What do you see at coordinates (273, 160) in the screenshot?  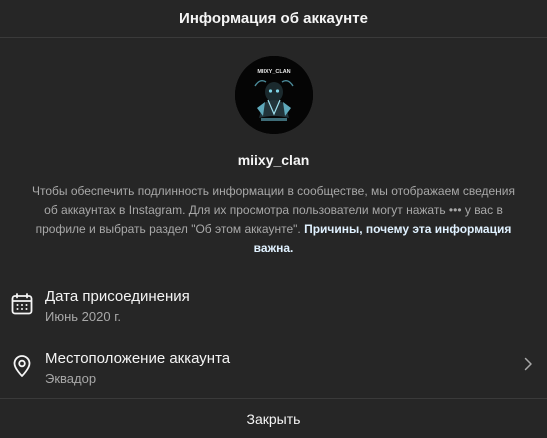 I see `username: miixy_clan` at bounding box center [273, 160].